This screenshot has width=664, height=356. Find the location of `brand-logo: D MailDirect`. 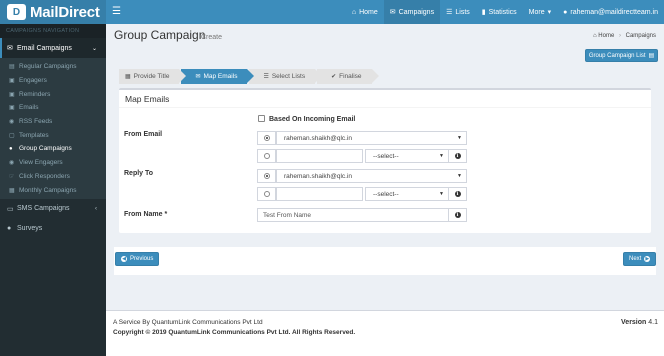

brand-logo: D MailDirect is located at coordinates (53, 12).